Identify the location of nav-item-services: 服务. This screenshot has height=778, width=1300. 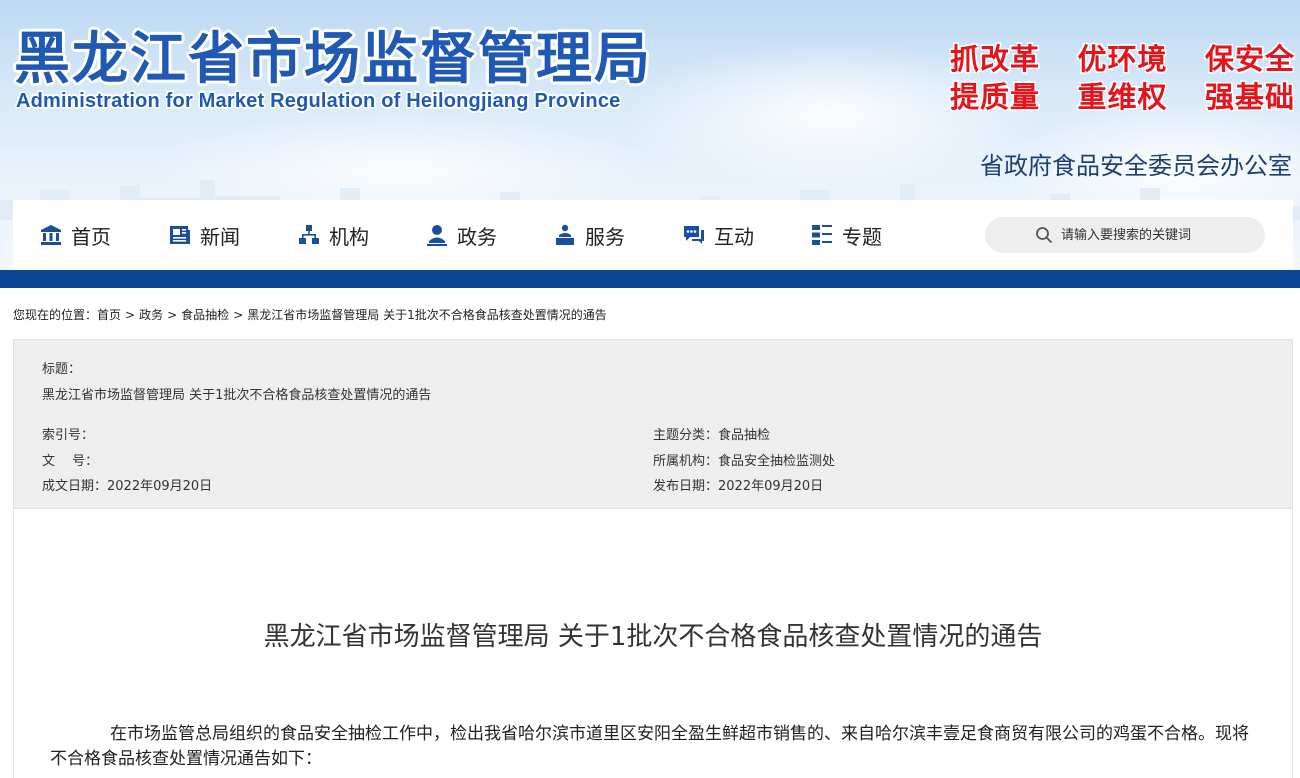
(589, 235).